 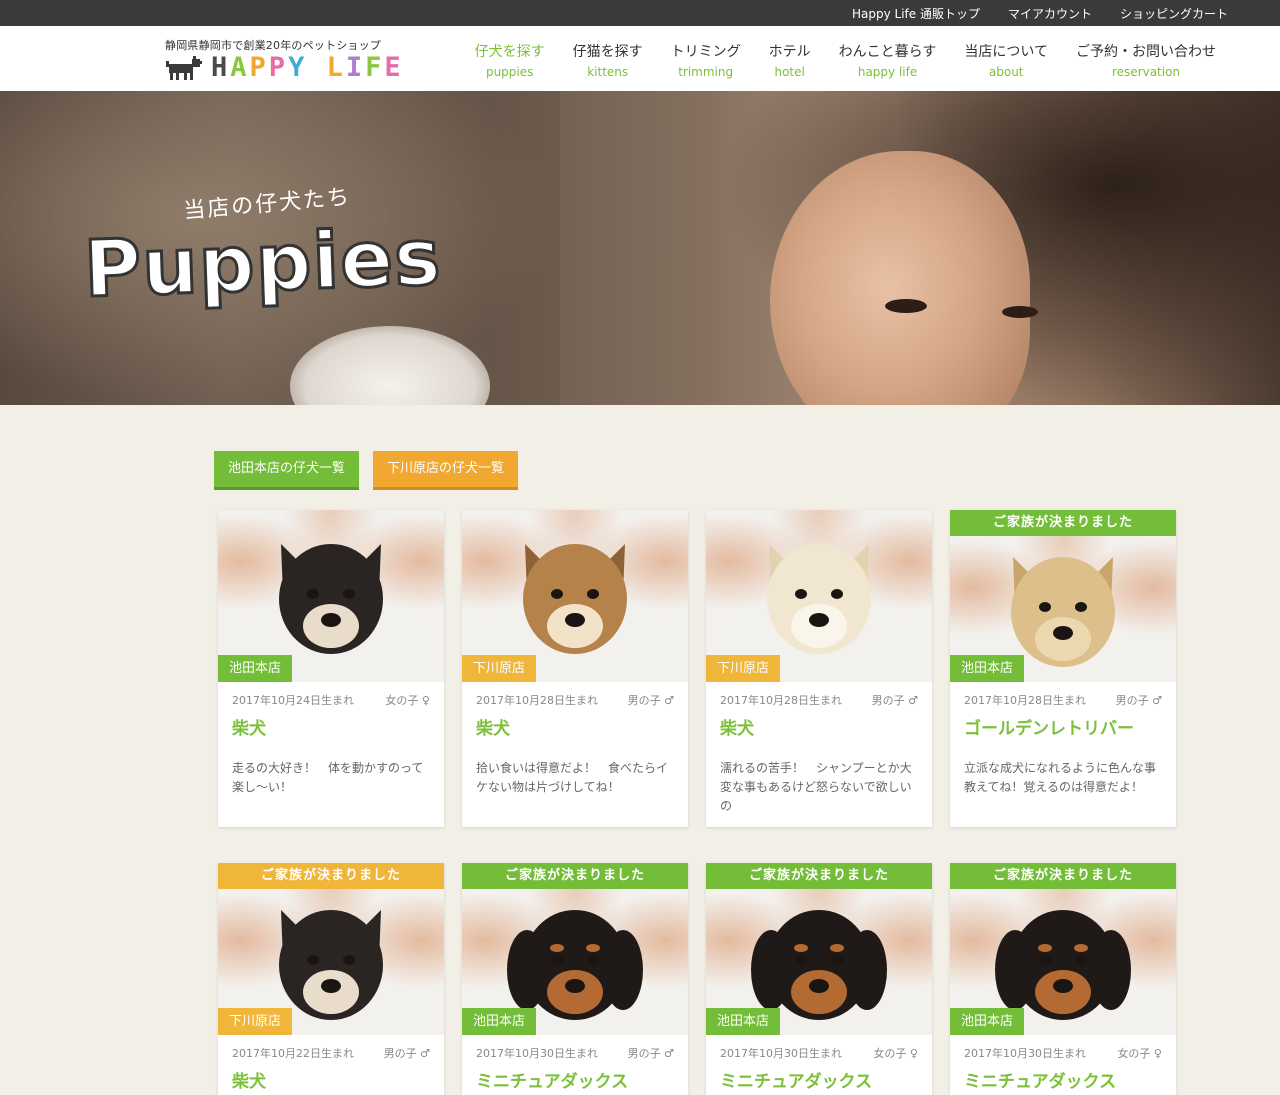 I want to click on puppy-description: 立派な成犬になれるように色んな事教えてね！覚えるのは得意だよ！, so click(x=1060, y=777).